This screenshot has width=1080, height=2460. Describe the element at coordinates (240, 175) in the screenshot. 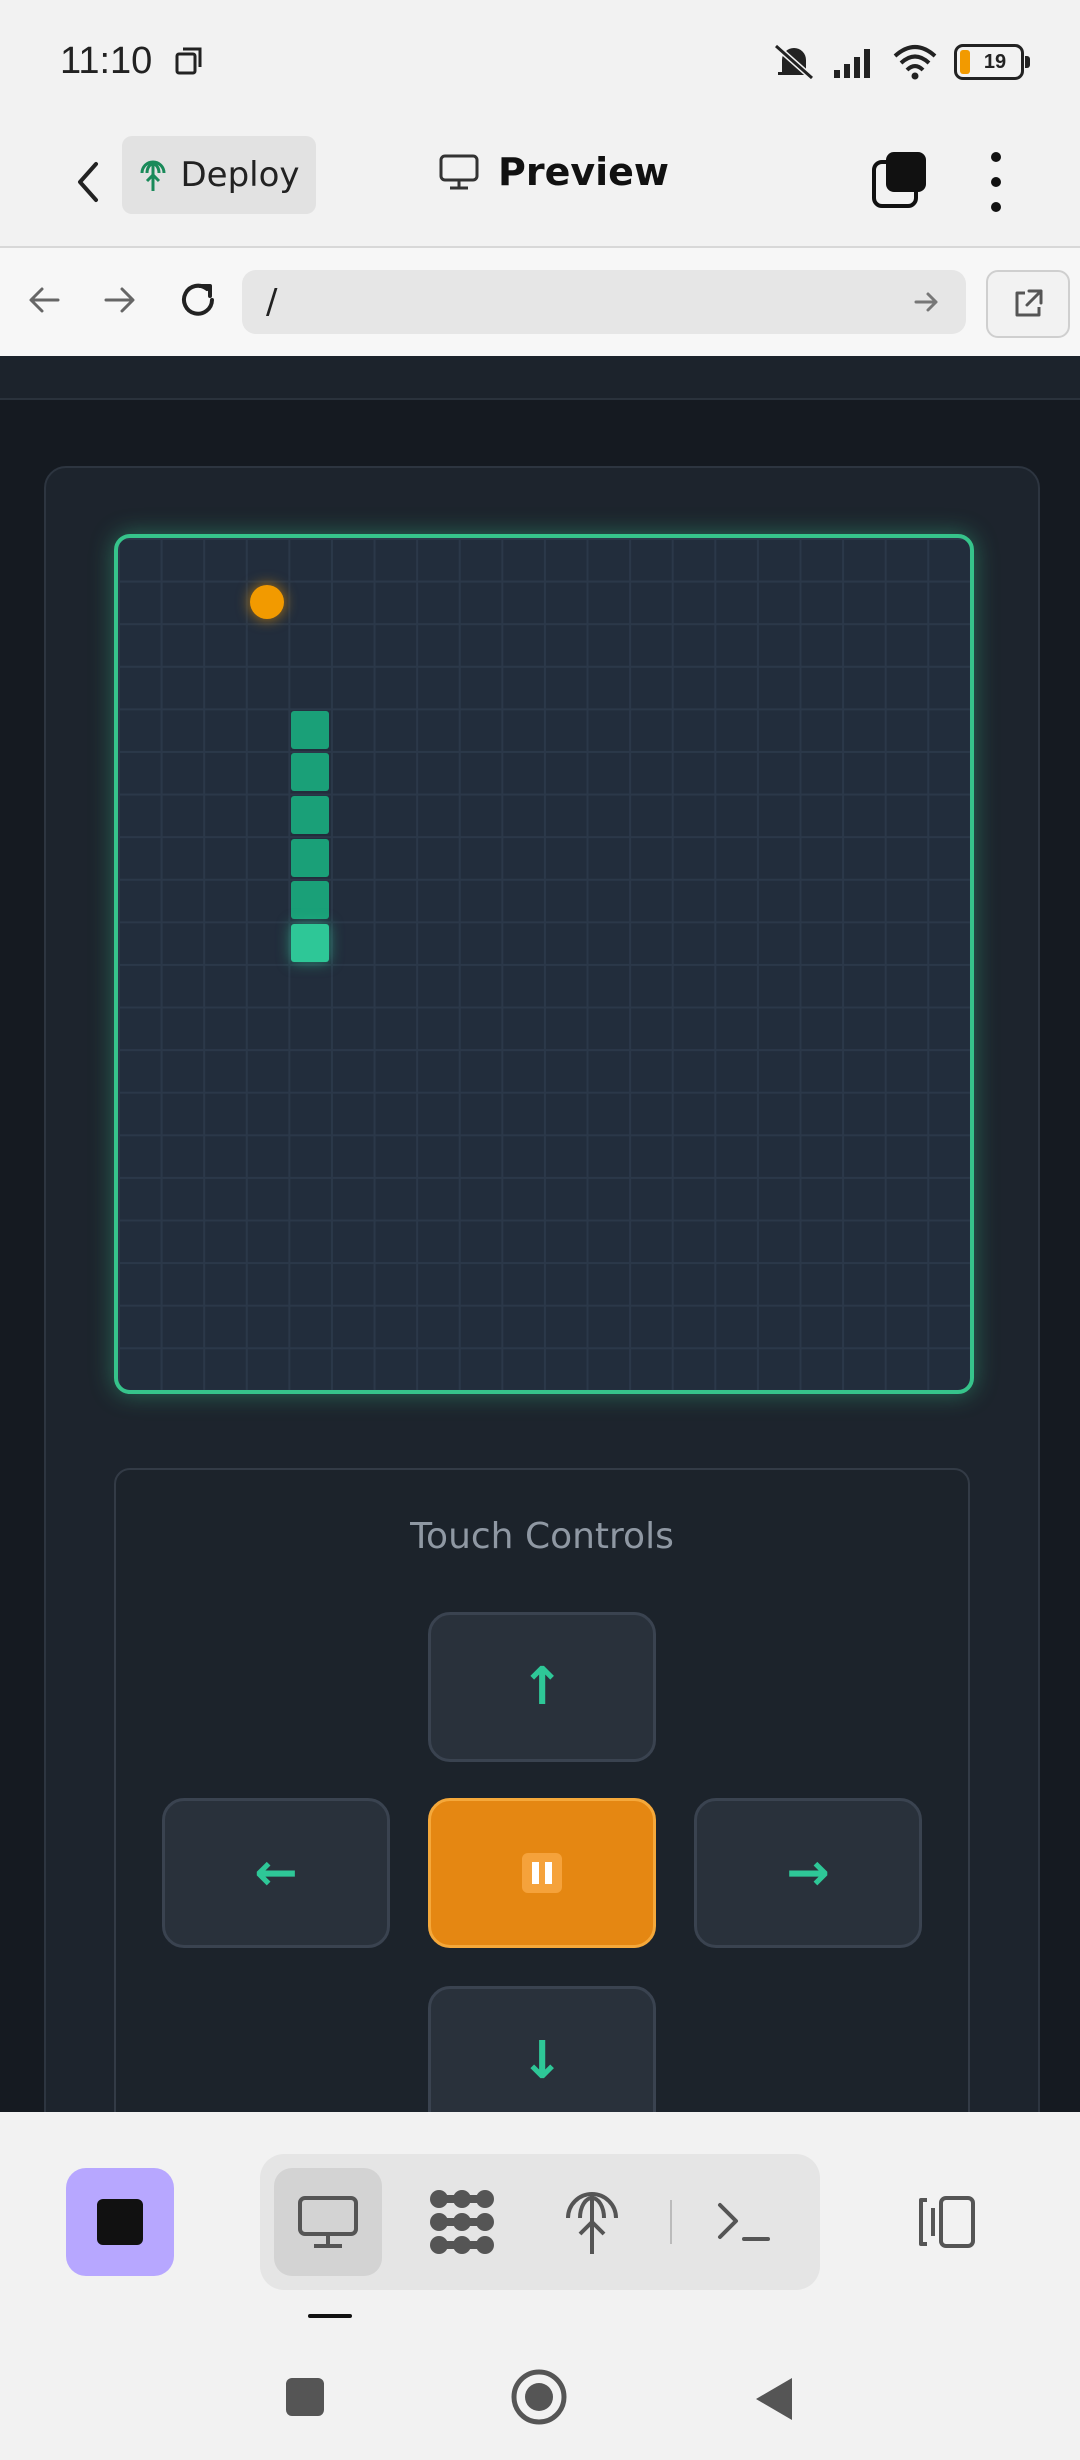

I see `deploy-label: Deploy` at that location.